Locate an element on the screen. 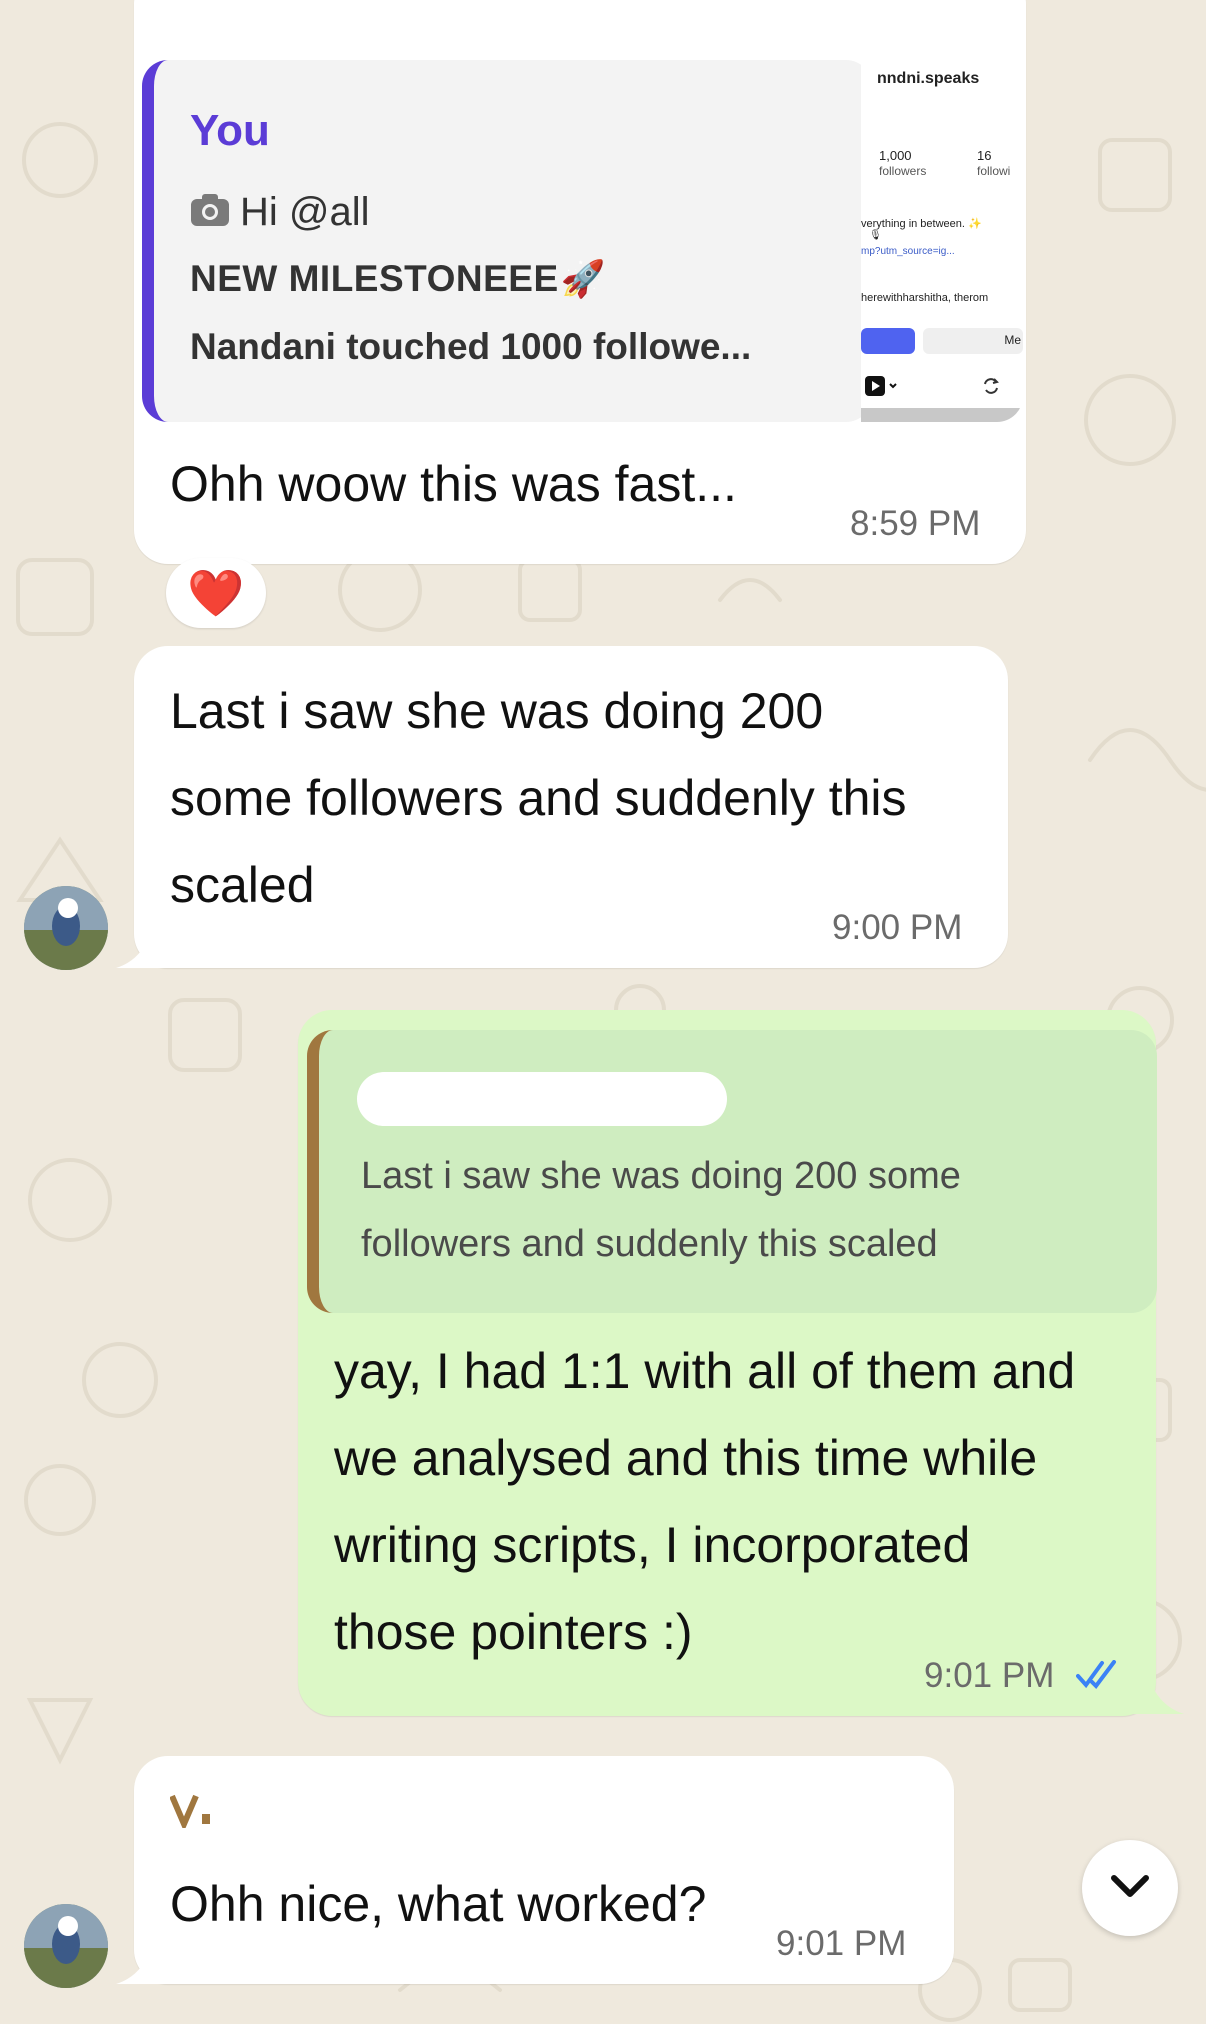 This screenshot has width=1206, height=2024. reply-sender-name: You is located at coordinates (230, 130).